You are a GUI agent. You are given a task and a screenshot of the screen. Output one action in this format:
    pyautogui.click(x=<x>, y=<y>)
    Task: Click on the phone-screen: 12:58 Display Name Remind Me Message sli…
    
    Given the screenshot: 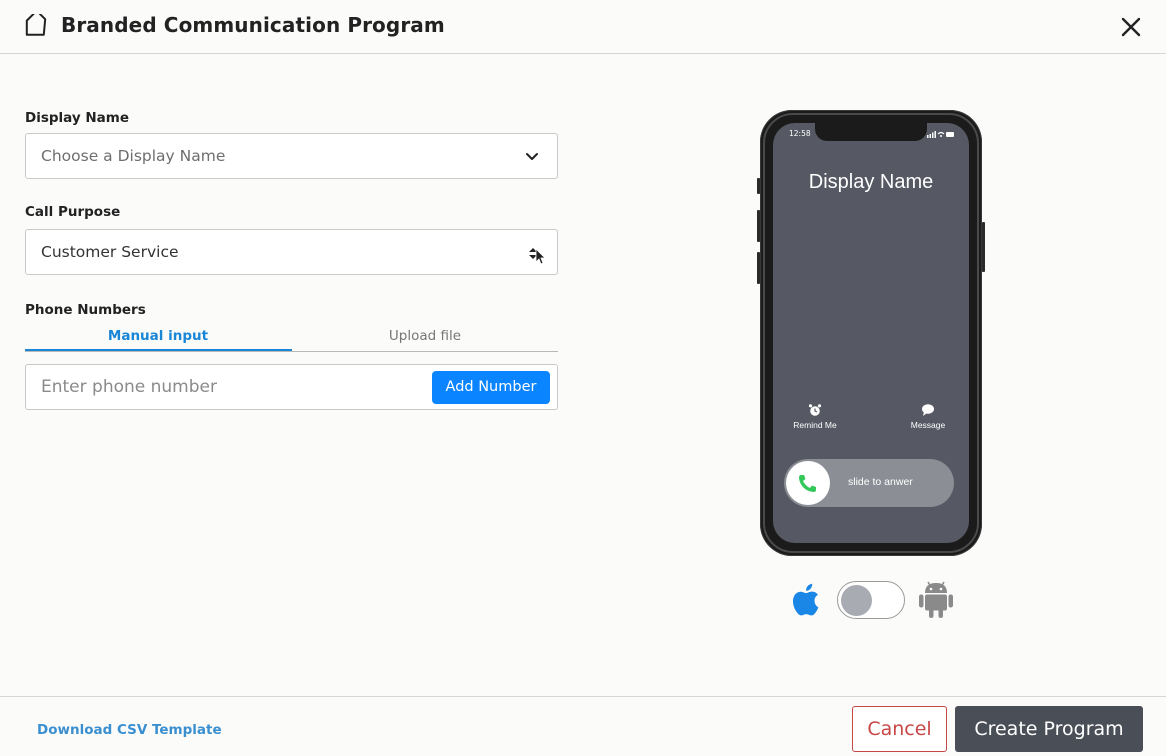 What is the action you would take?
    pyautogui.click(x=871, y=333)
    